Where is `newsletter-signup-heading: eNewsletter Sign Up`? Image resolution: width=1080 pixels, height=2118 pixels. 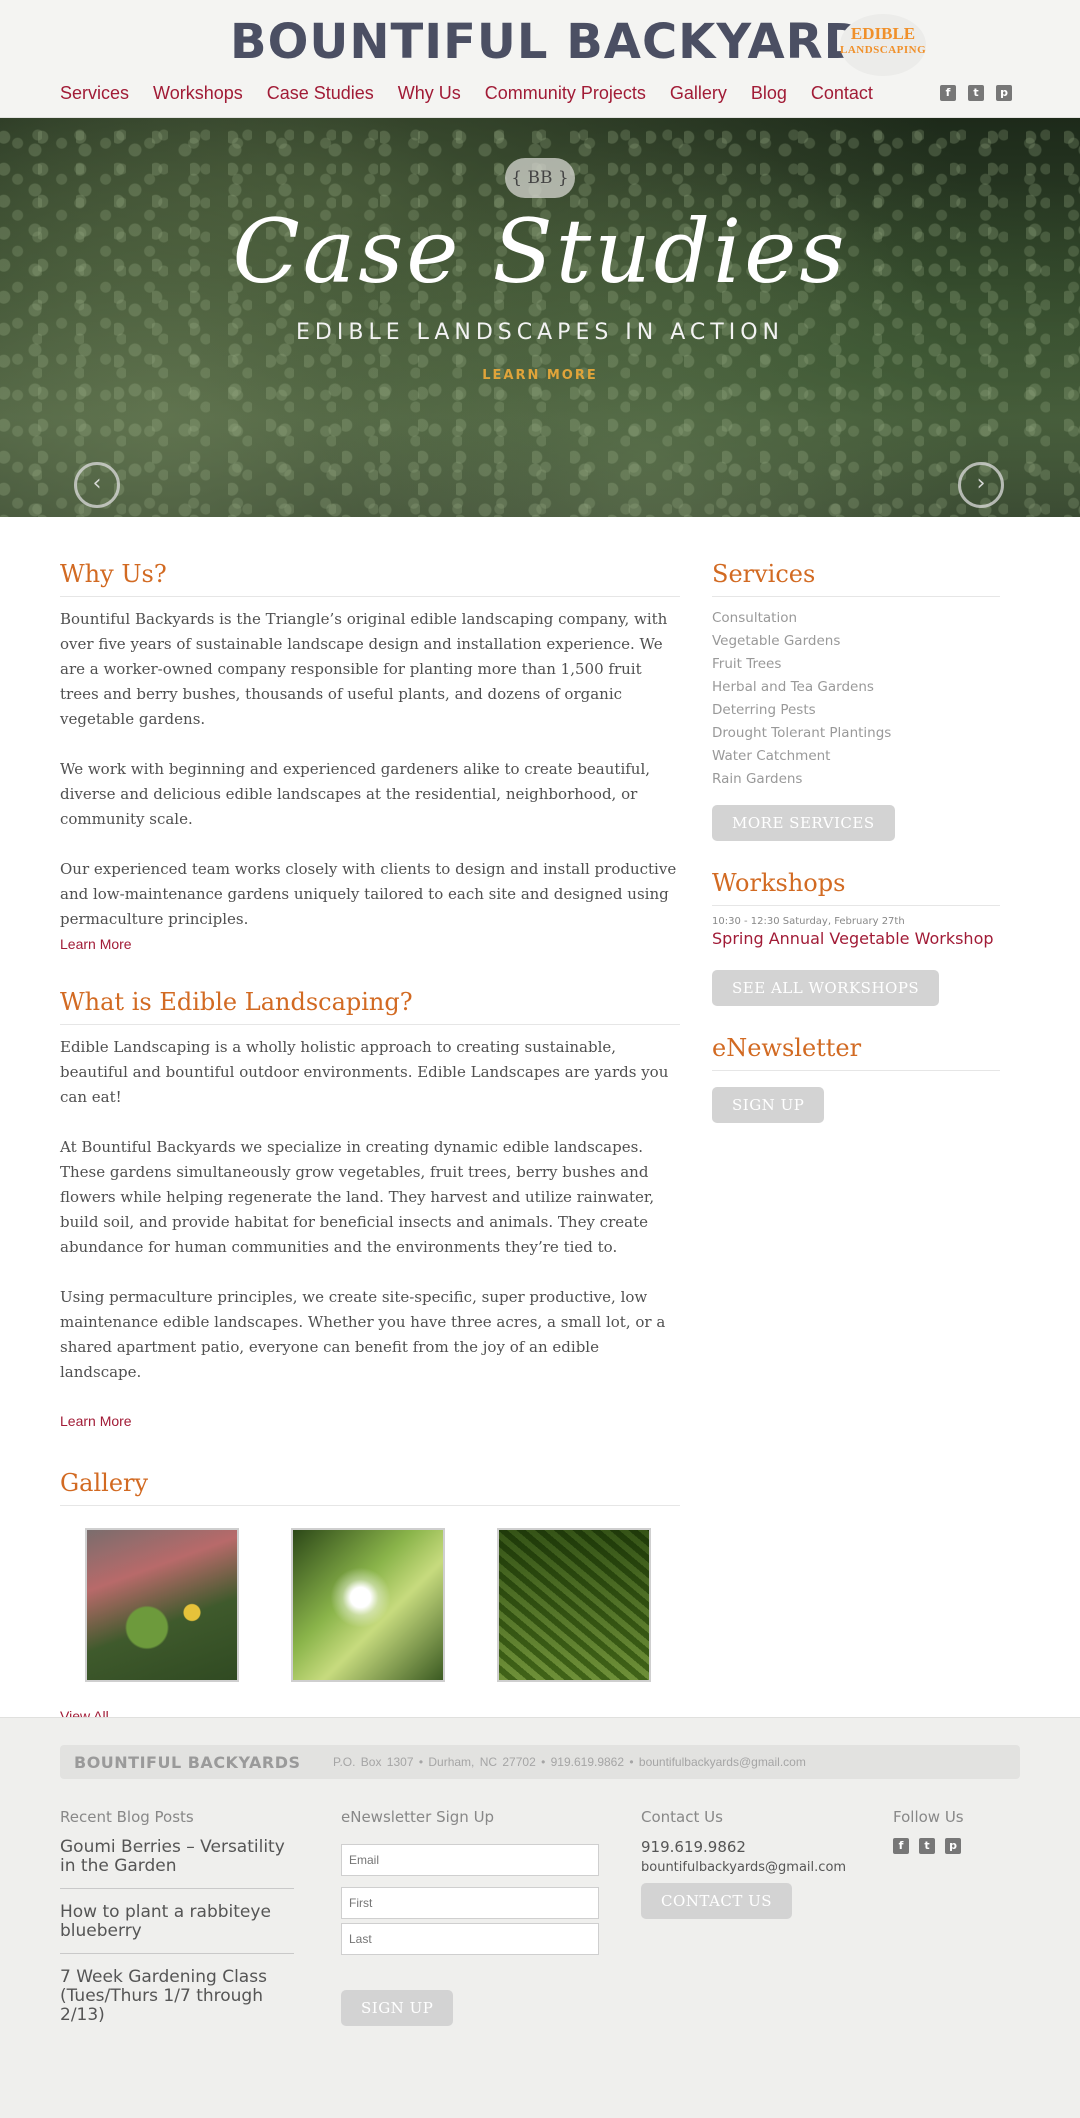
newsletter-signup-heading: eNewsletter Sign Up is located at coordinates (418, 1817).